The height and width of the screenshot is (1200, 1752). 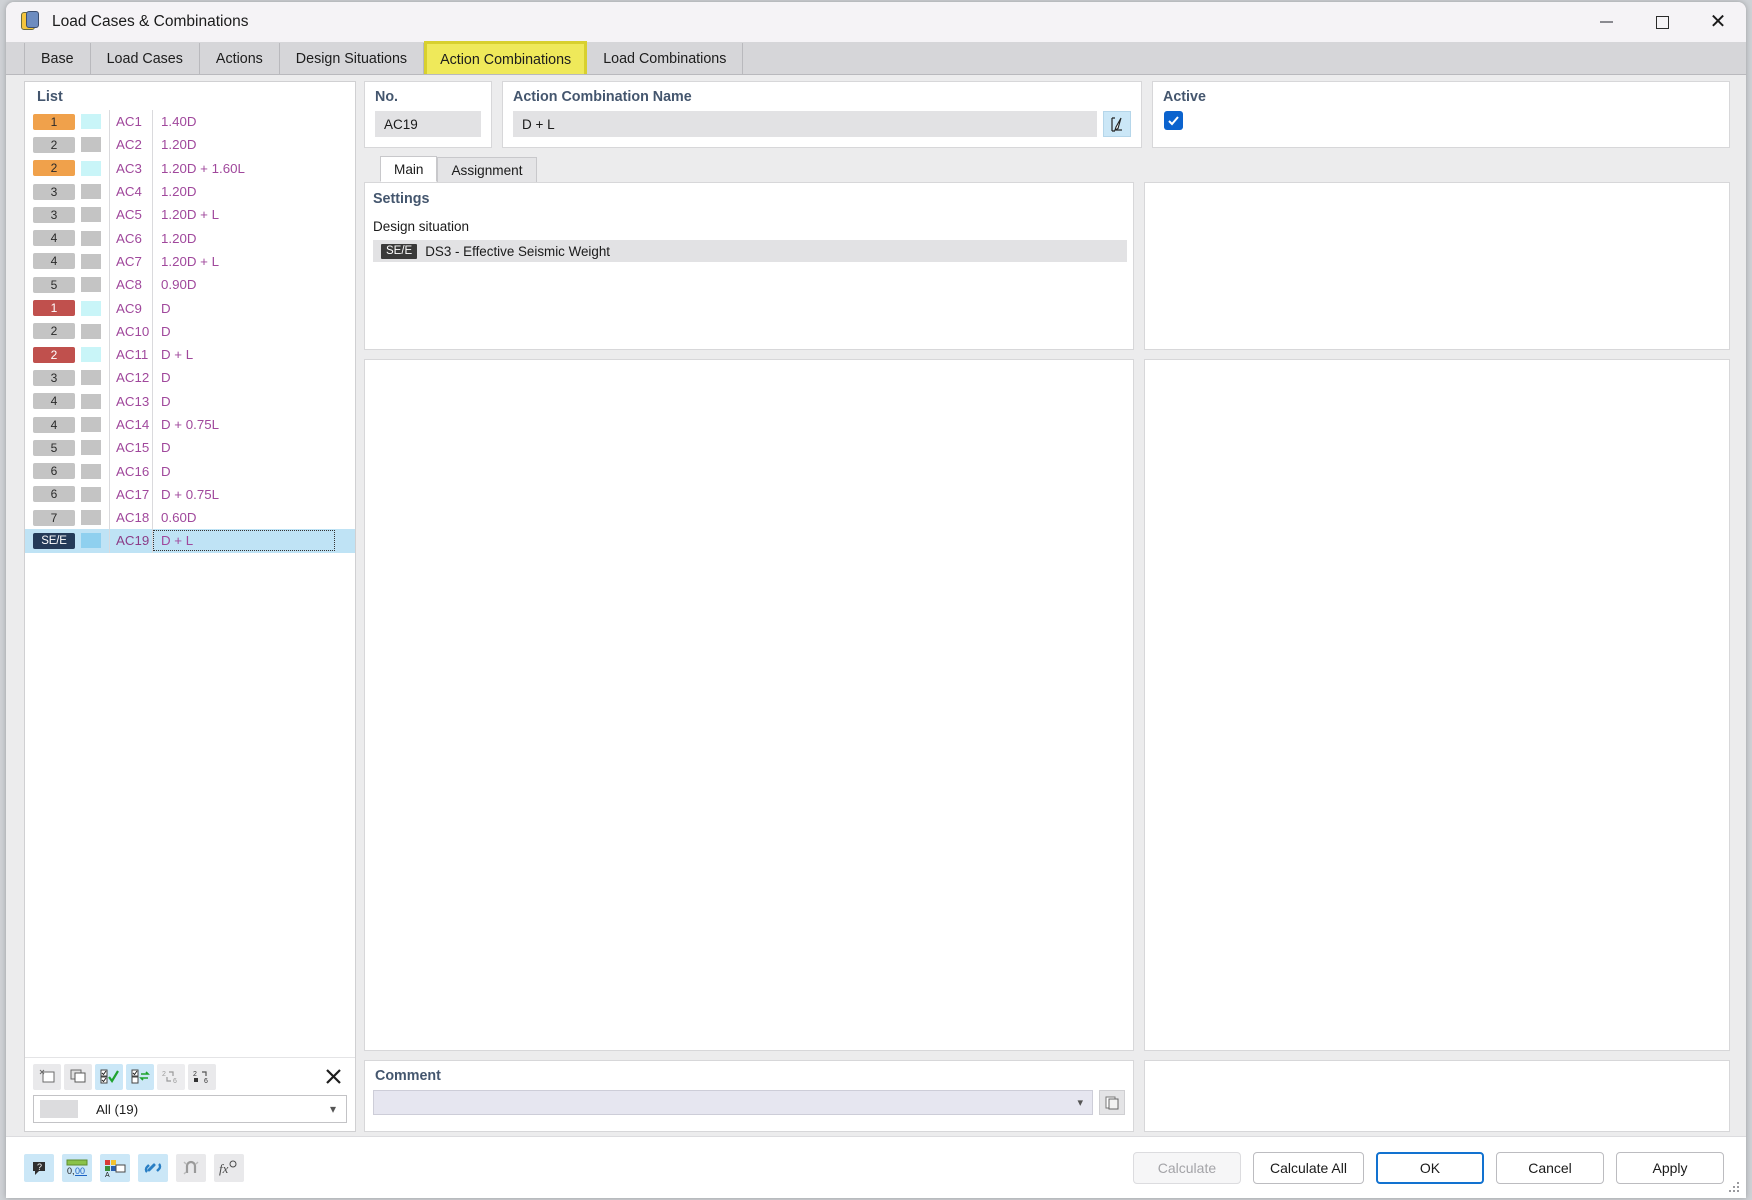 I want to click on cancel-button: Cancel, so click(x=1550, y=1167).